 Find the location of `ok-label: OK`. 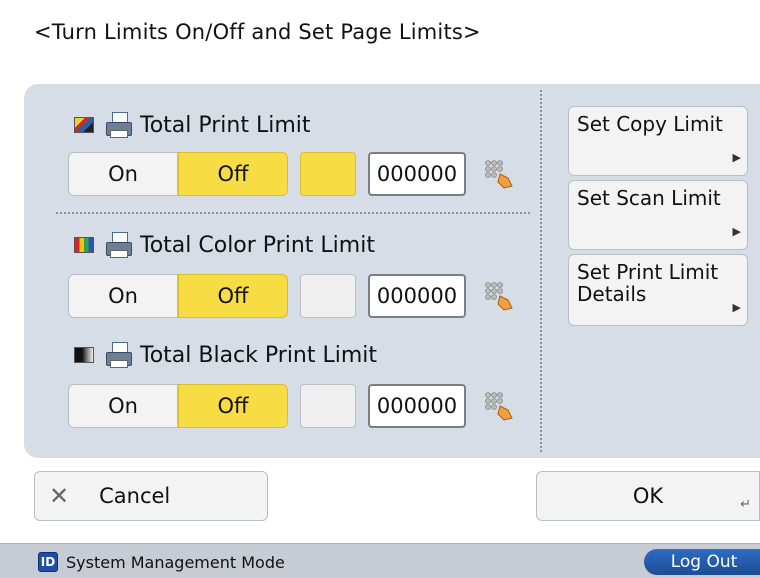

ok-label: OK is located at coordinates (648, 496).